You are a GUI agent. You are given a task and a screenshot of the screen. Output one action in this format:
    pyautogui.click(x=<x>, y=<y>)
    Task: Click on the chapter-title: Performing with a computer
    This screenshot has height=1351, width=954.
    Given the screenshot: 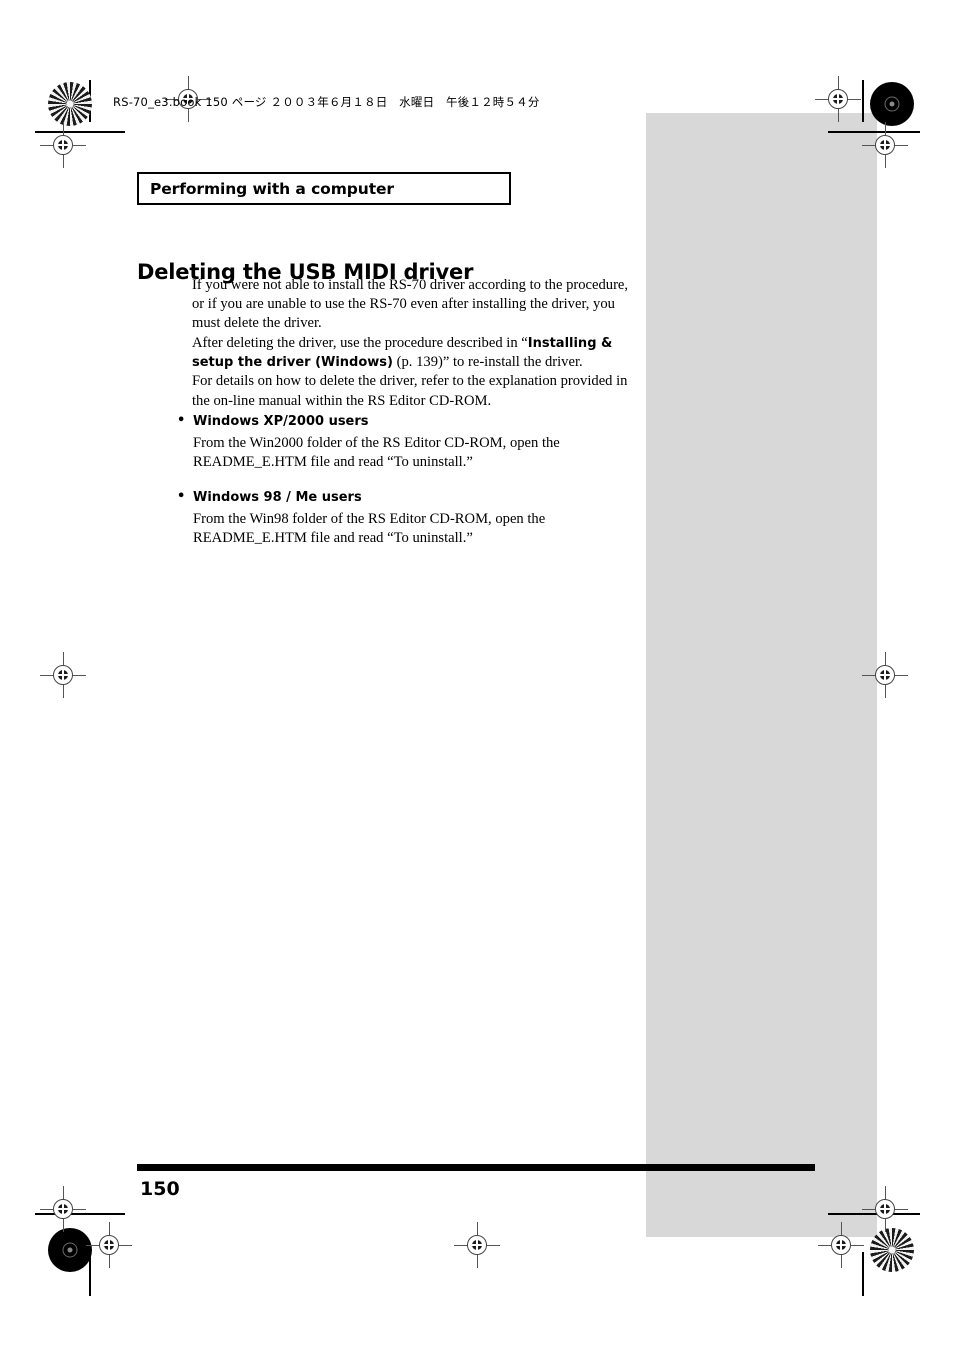 What is the action you would take?
    pyautogui.click(x=272, y=188)
    